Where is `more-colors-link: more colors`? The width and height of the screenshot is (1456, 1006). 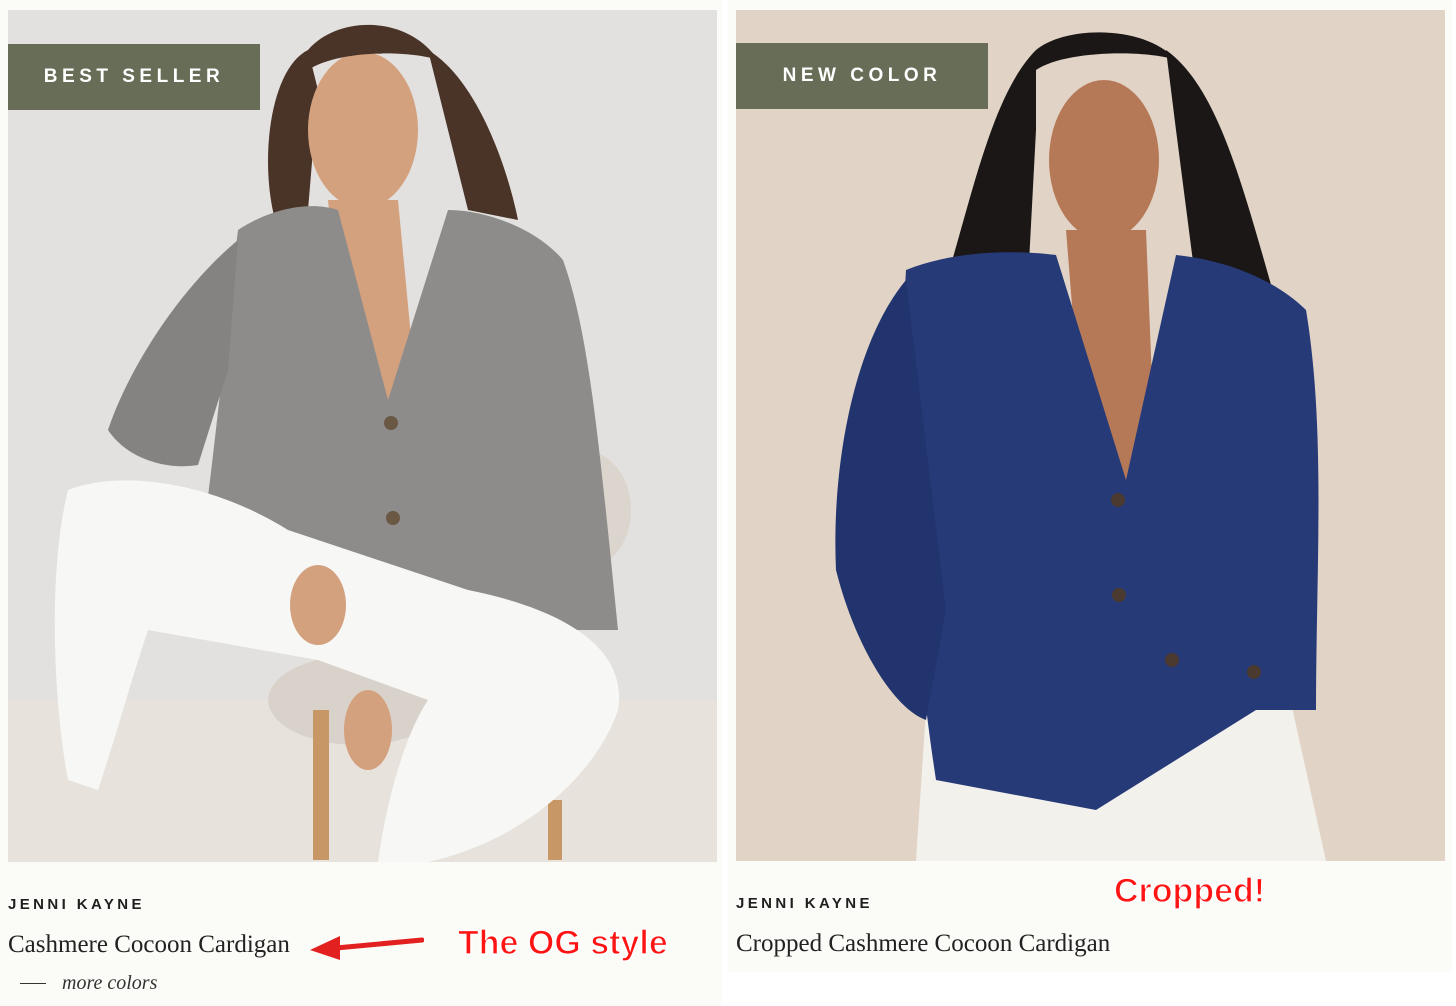 more-colors-link: more colors is located at coordinates (88, 983).